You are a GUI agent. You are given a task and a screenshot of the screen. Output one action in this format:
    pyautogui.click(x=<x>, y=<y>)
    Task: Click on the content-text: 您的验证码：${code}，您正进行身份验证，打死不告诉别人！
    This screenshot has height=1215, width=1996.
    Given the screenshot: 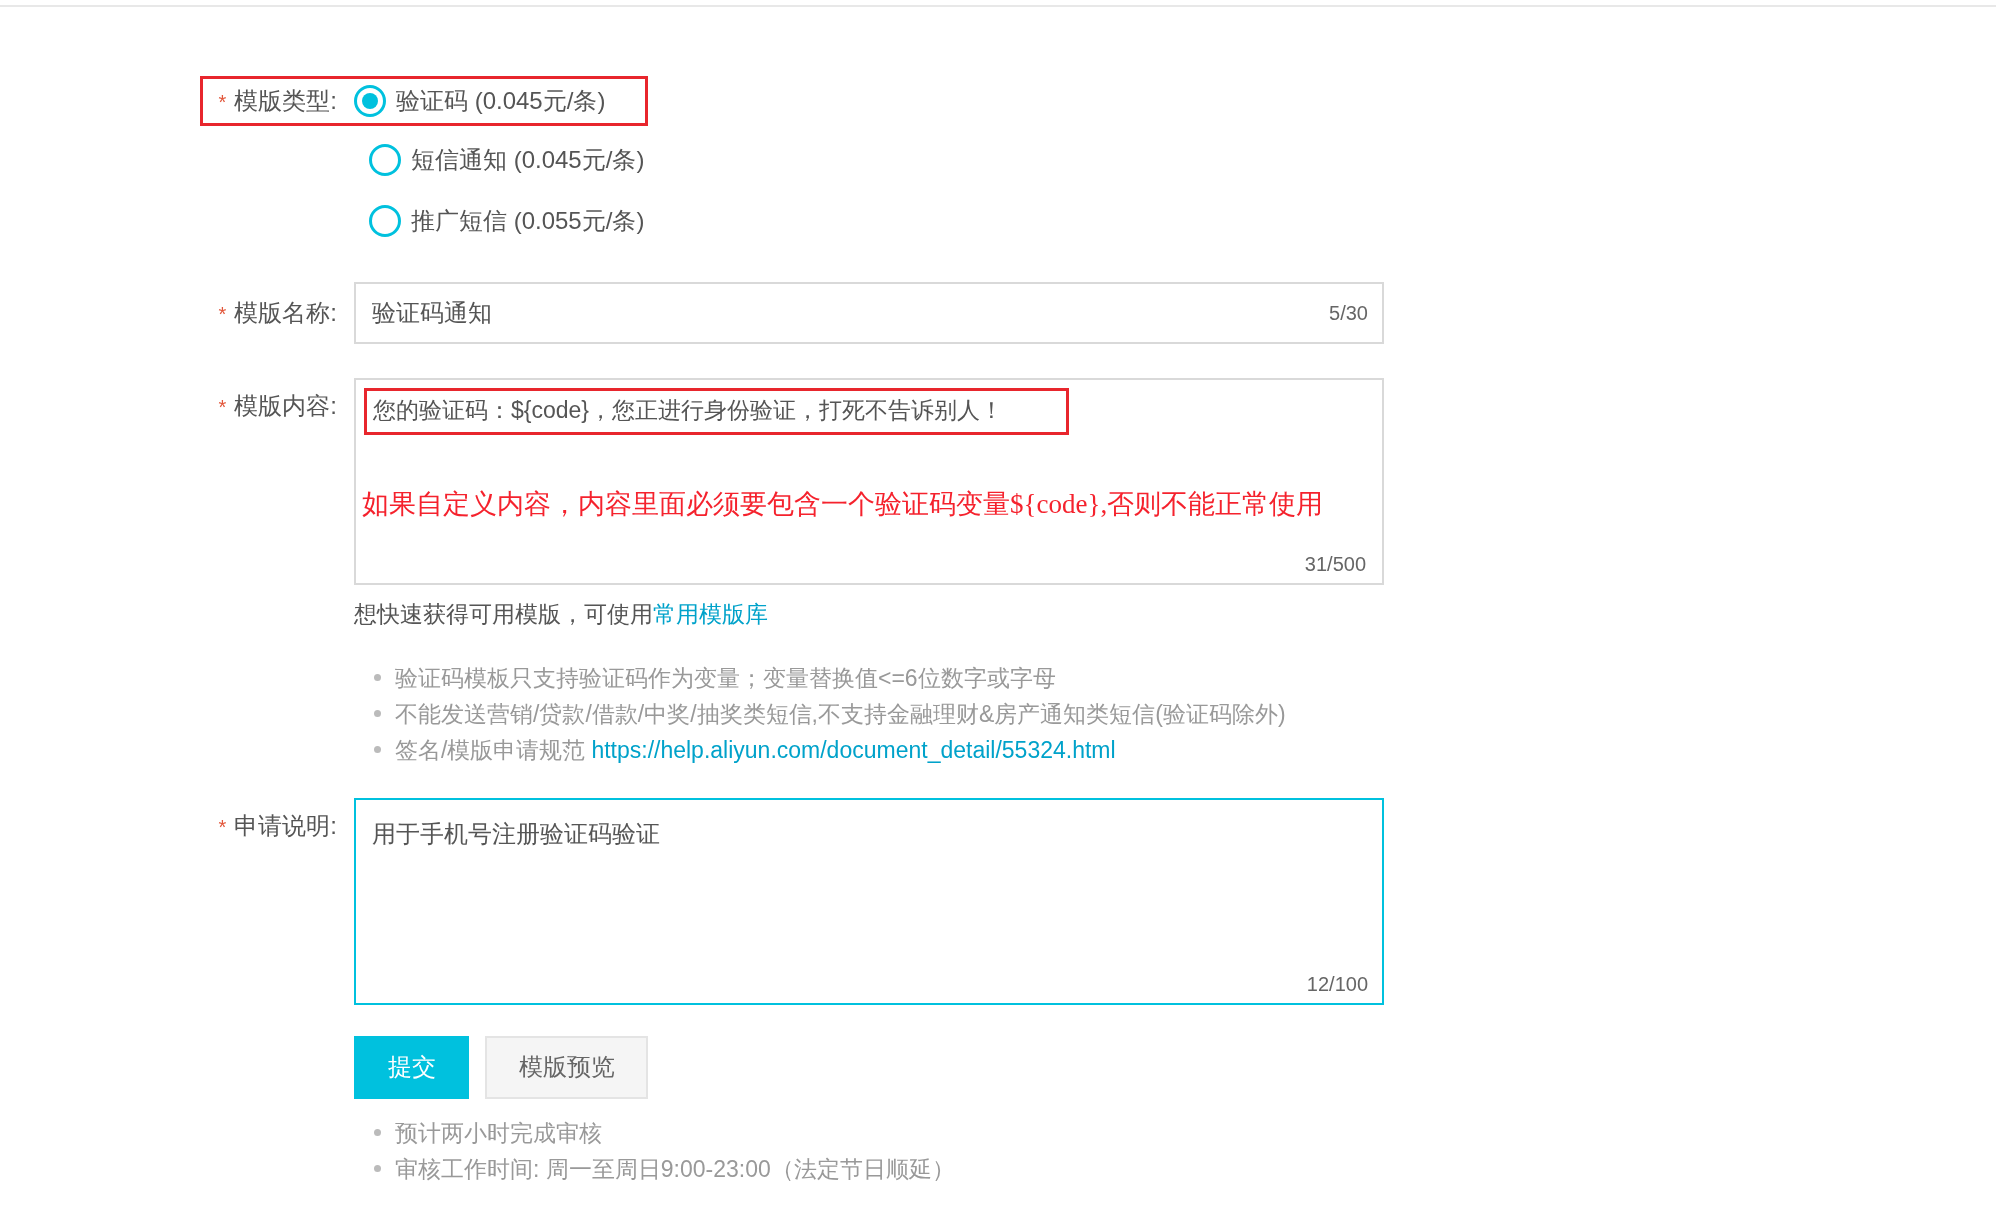 What is the action you would take?
    pyautogui.click(x=716, y=411)
    